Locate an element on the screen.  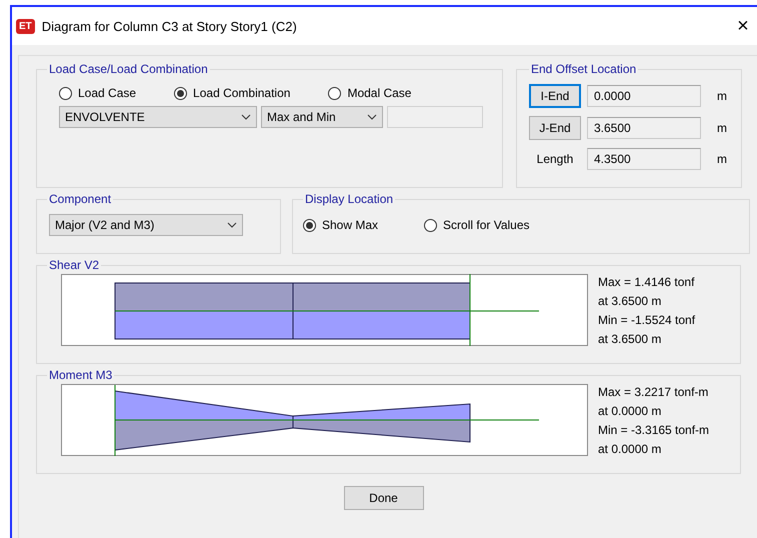
done-button: Done is located at coordinates (384, 498).